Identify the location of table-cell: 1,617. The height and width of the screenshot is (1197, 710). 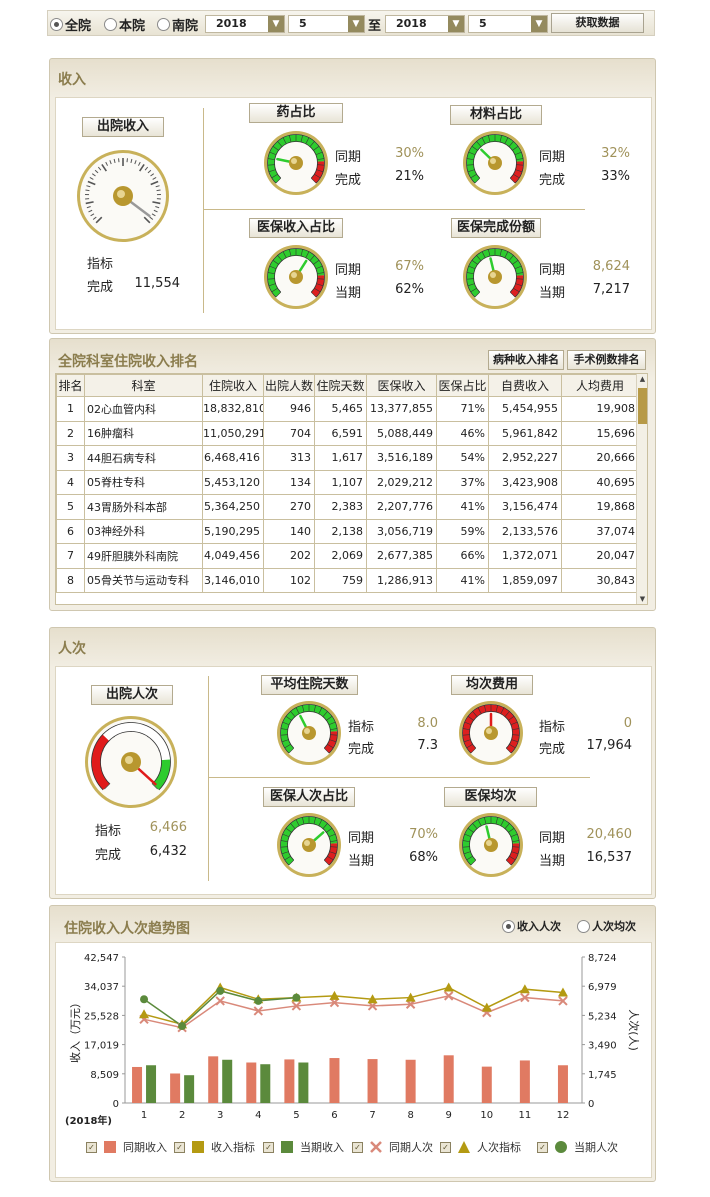
(340, 458).